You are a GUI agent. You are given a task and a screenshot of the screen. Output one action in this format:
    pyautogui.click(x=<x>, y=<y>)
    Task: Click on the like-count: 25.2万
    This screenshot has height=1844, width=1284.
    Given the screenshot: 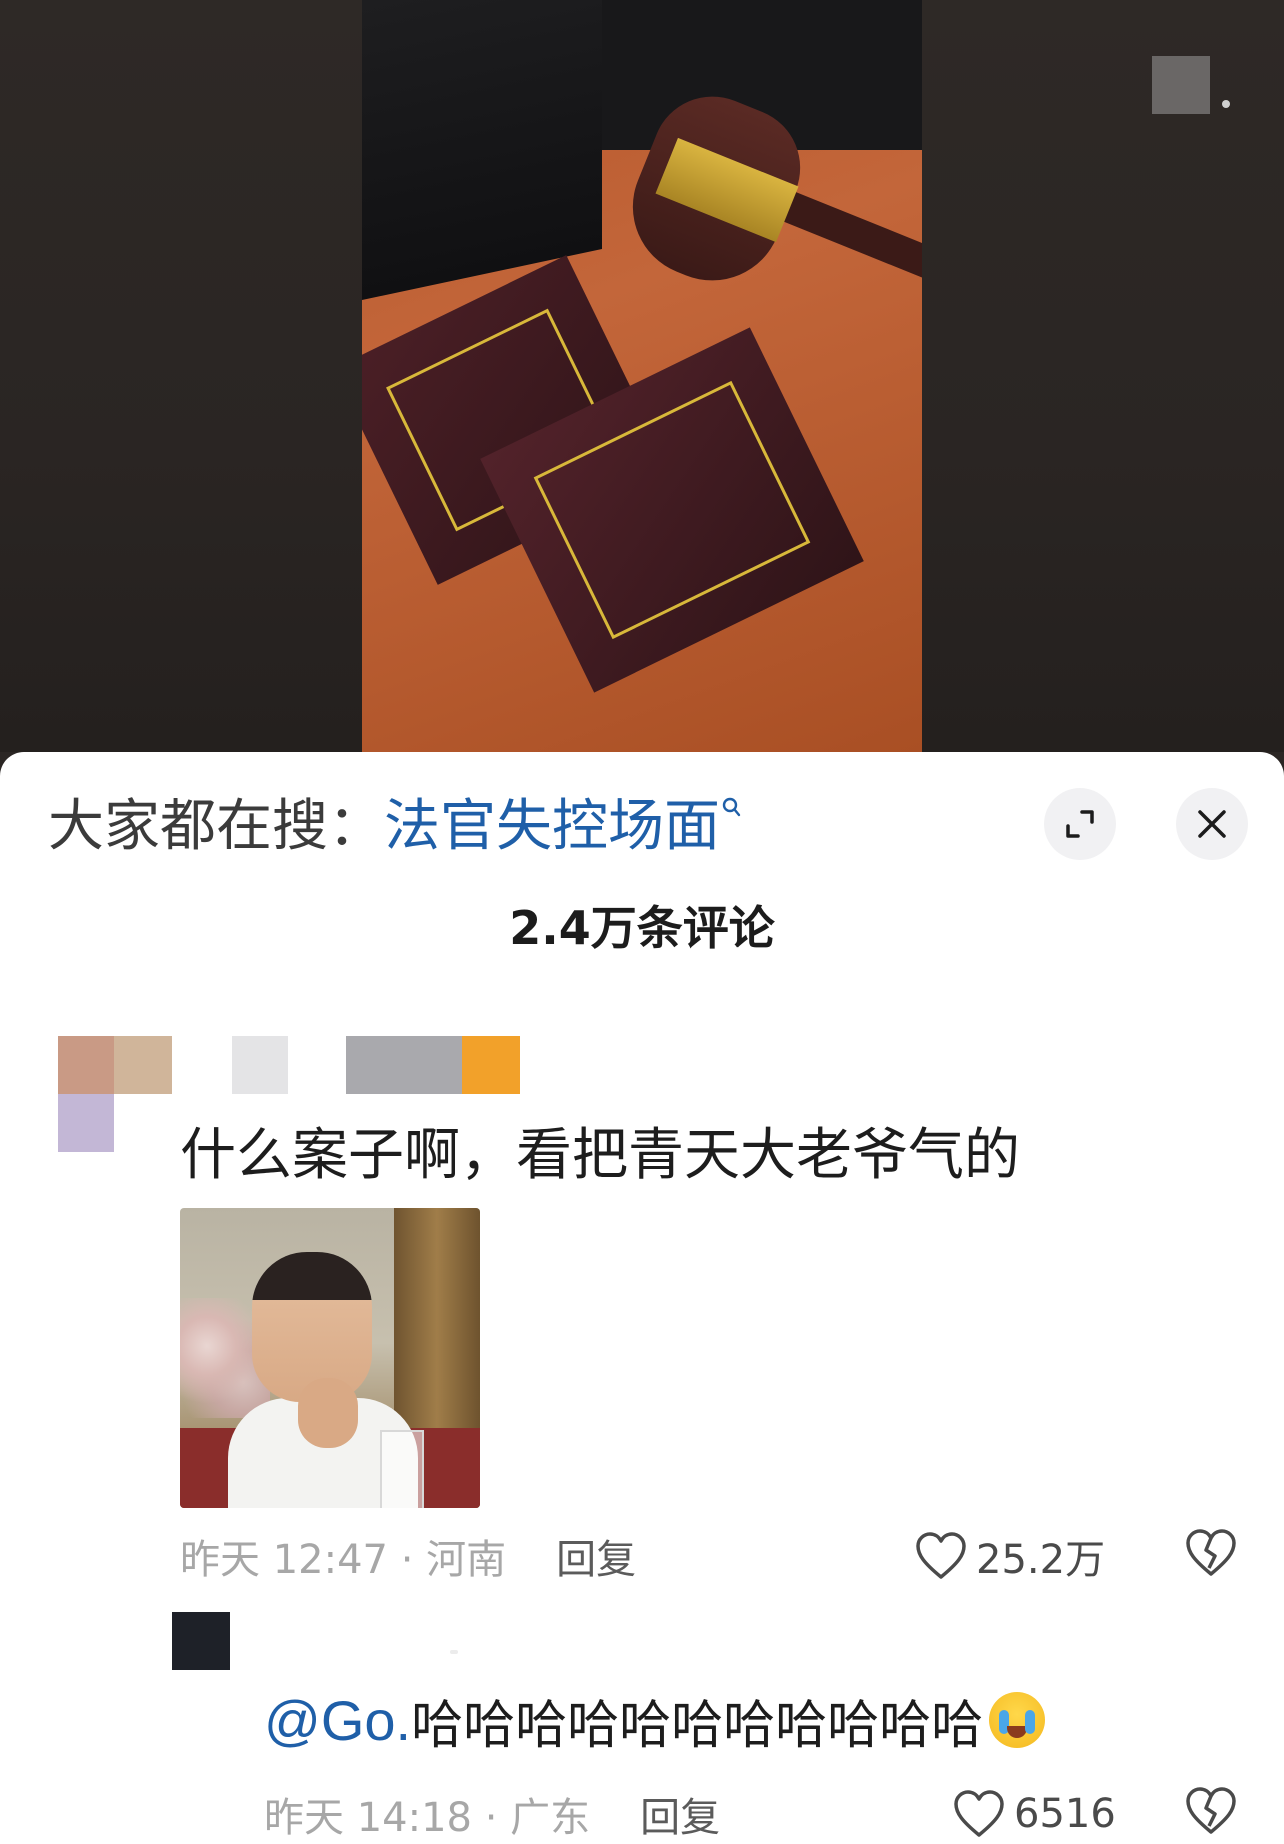 What is the action you would take?
    pyautogui.click(x=1041, y=1560)
    